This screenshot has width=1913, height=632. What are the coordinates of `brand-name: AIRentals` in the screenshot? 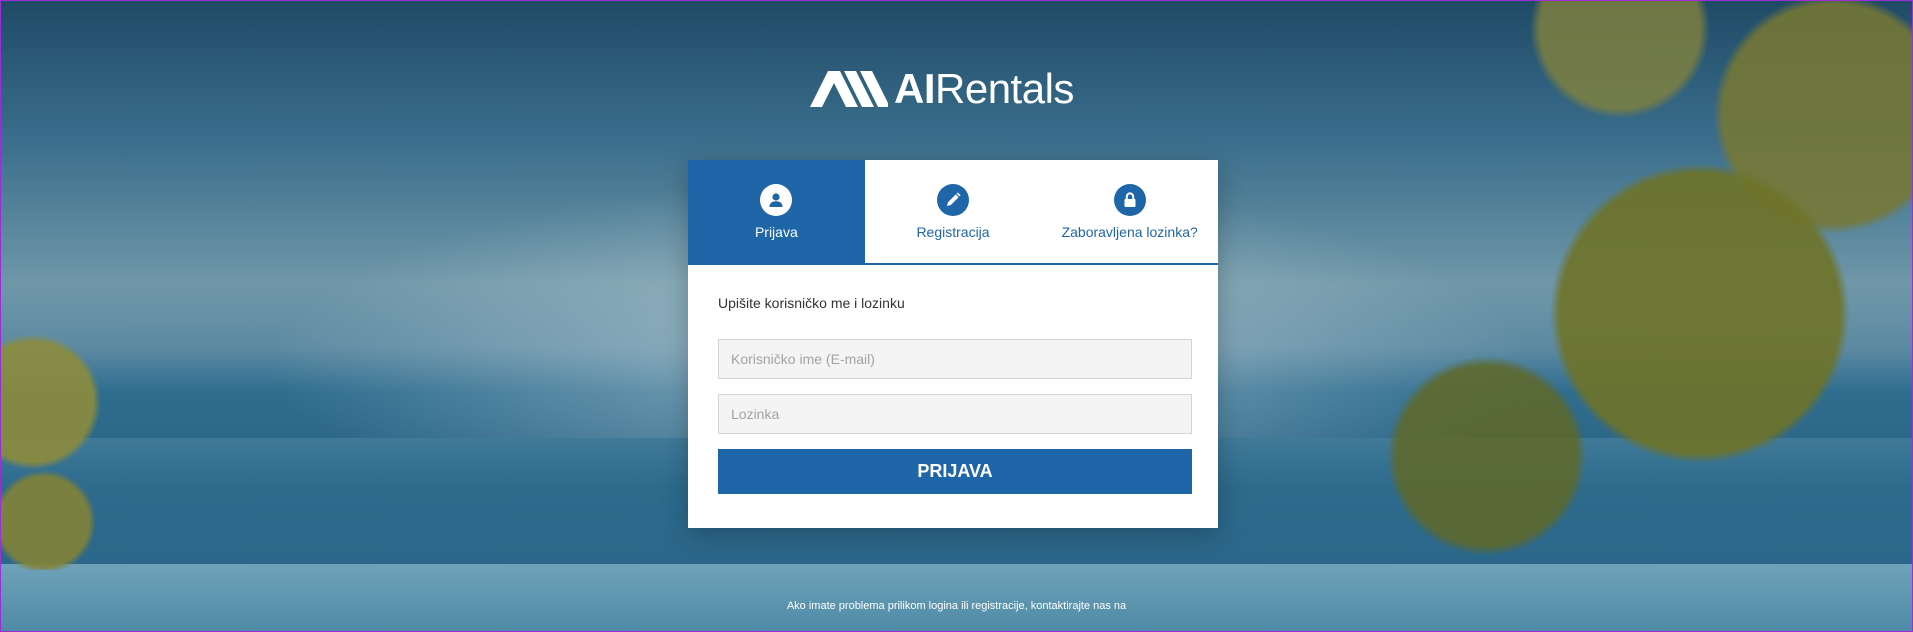 It's located at (984, 89).